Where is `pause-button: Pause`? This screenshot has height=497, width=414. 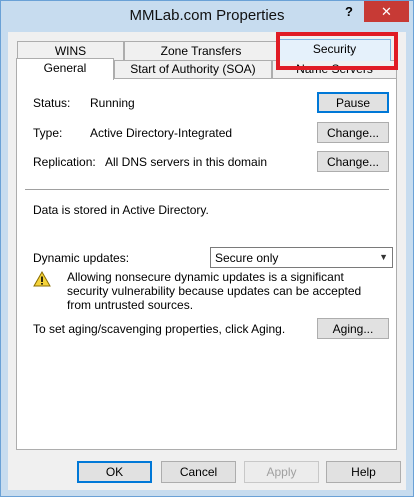
pause-button: Pause is located at coordinates (353, 102).